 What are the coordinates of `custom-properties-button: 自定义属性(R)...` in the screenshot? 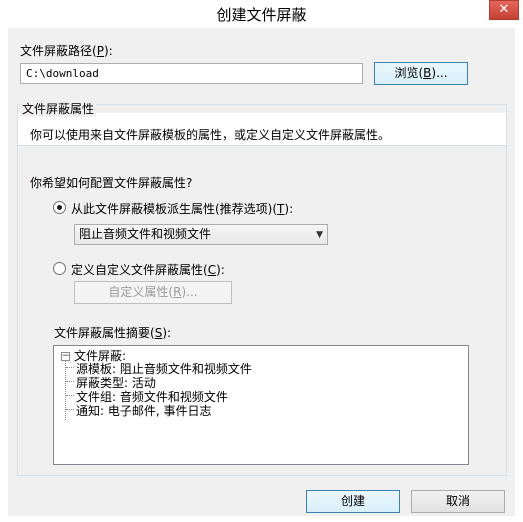 It's located at (153, 292).